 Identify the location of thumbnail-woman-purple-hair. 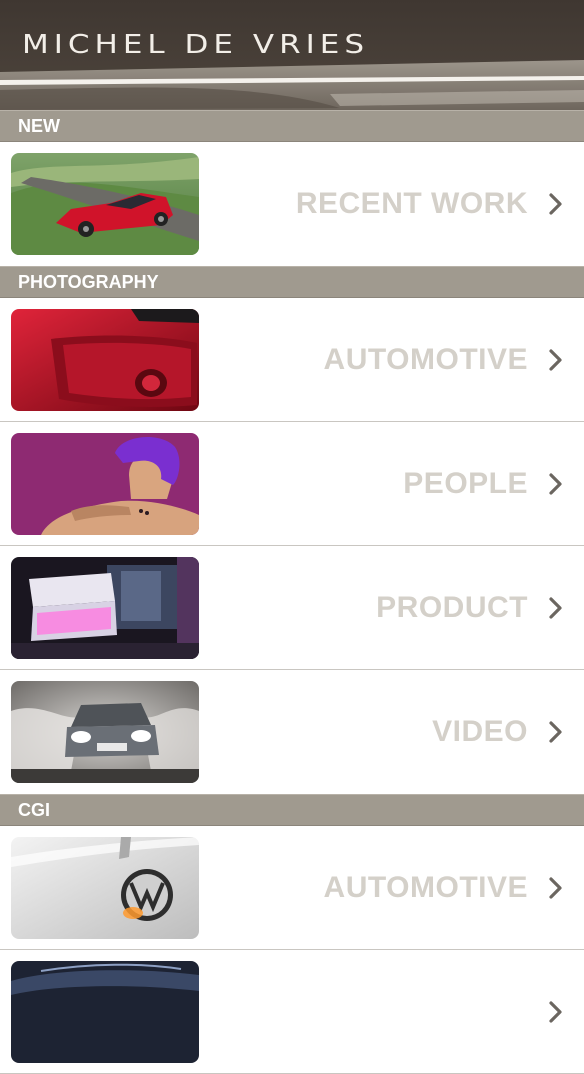
(105, 484).